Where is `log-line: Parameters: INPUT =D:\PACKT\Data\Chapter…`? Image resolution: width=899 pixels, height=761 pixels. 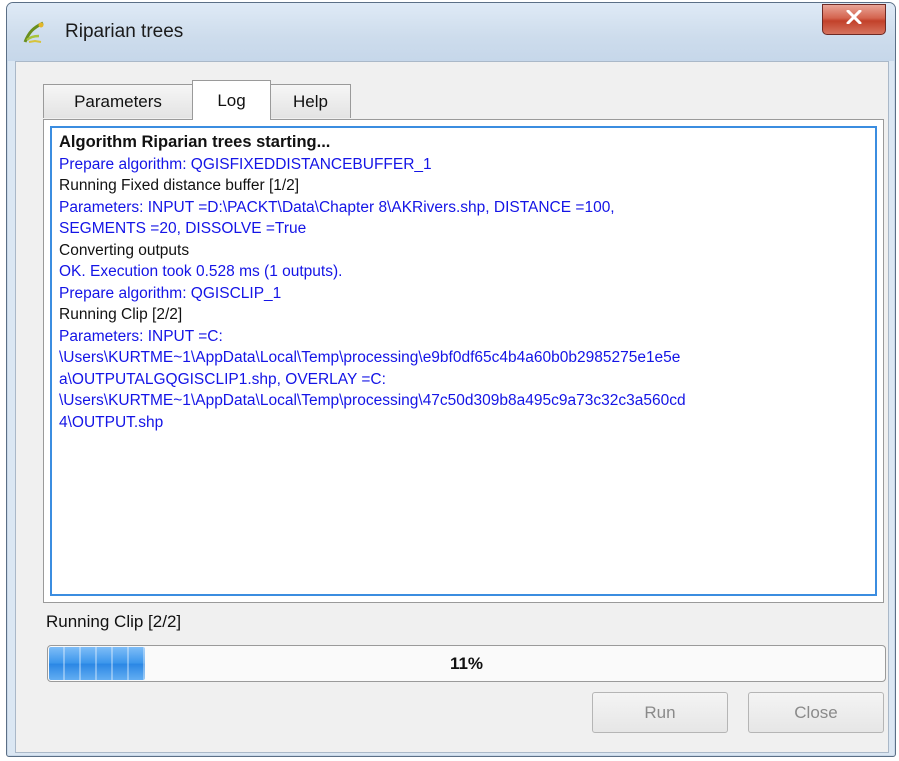 log-line: Parameters: INPUT =D:\PACKT\Data\Chapter… is located at coordinates (337, 207).